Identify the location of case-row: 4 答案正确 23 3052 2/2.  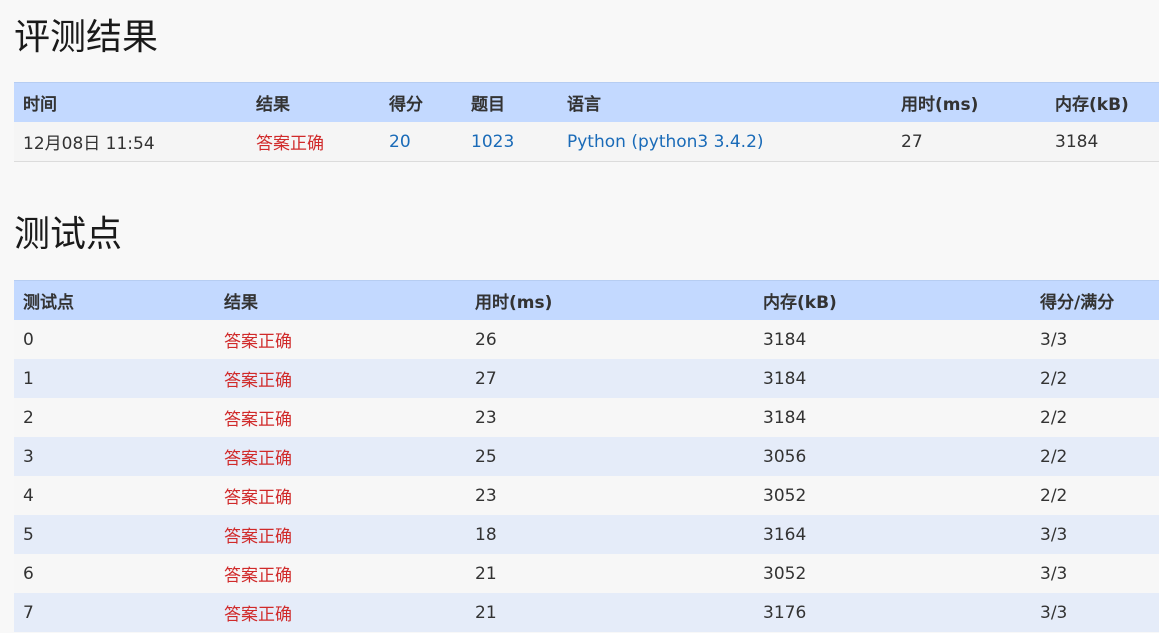
(586, 495).